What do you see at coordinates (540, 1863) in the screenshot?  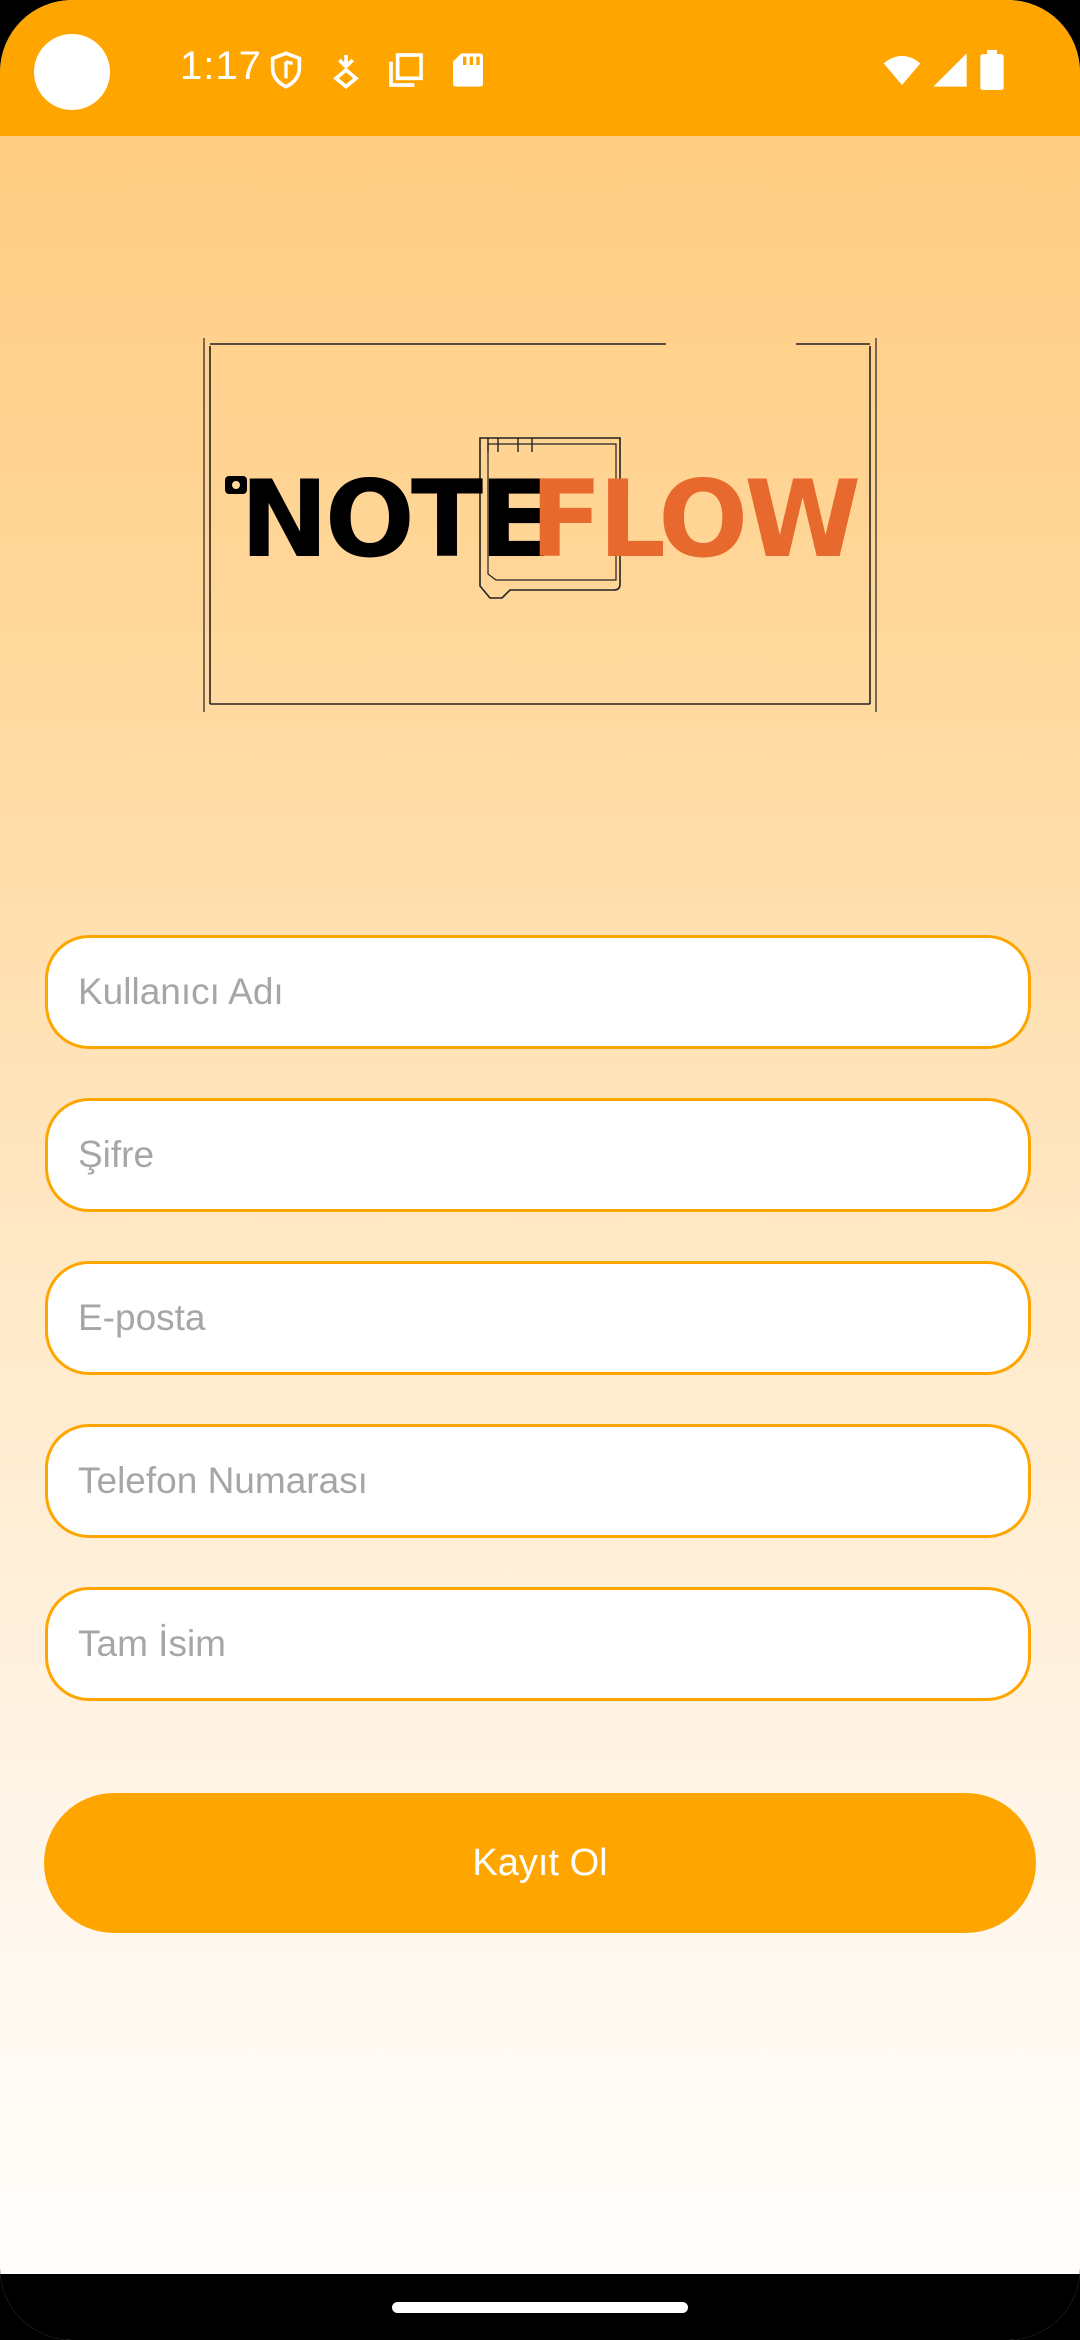 I see `register-button: Kayıt Ol` at bounding box center [540, 1863].